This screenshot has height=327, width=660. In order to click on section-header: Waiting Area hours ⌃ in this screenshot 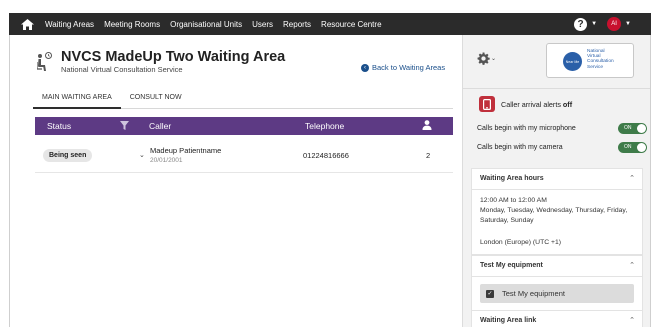, I will do `click(557, 179)`.